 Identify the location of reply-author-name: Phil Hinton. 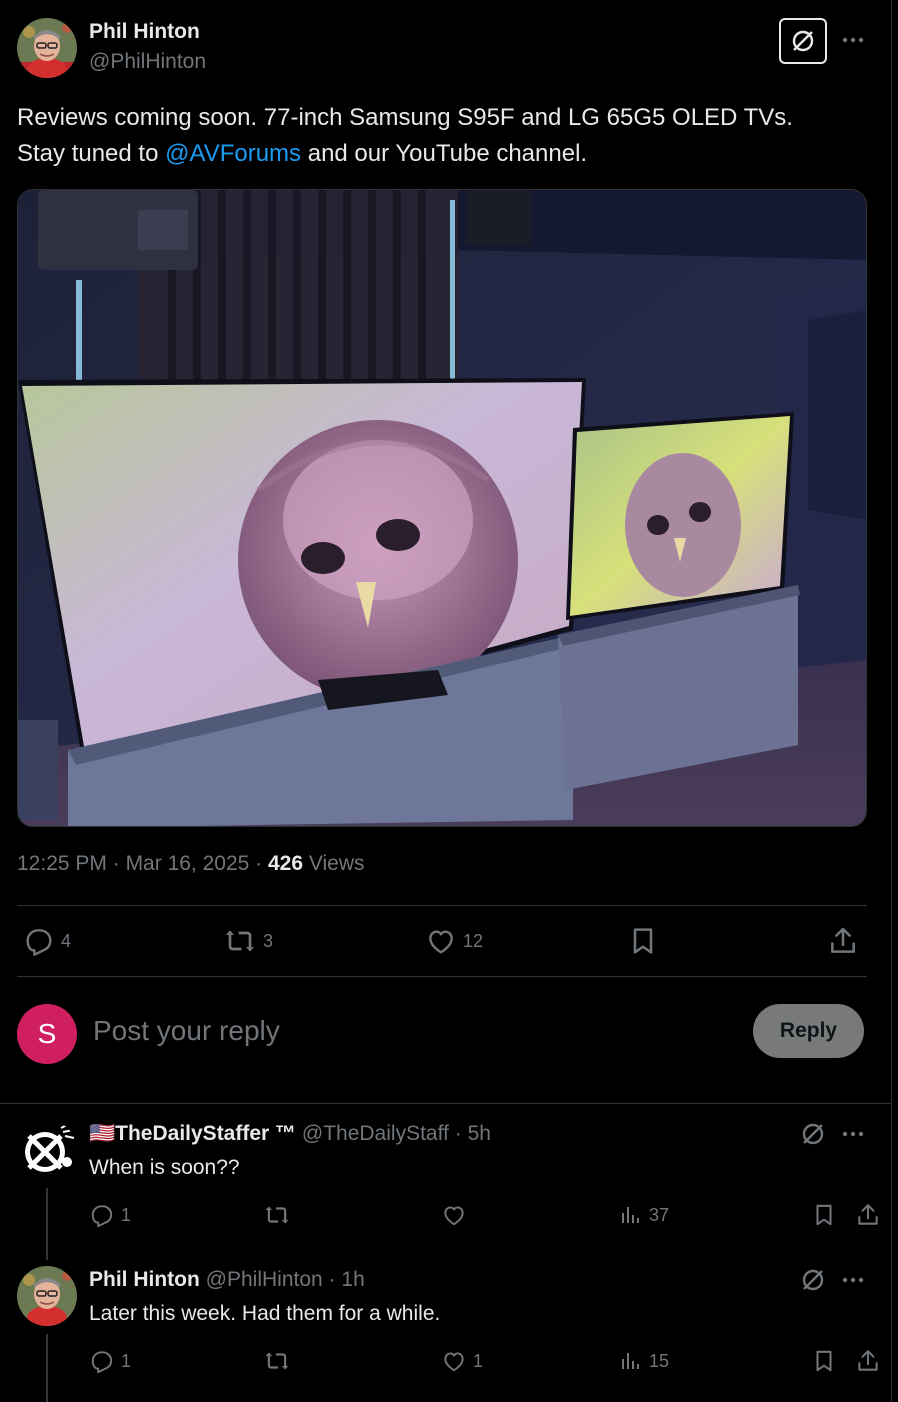
(144, 1279).